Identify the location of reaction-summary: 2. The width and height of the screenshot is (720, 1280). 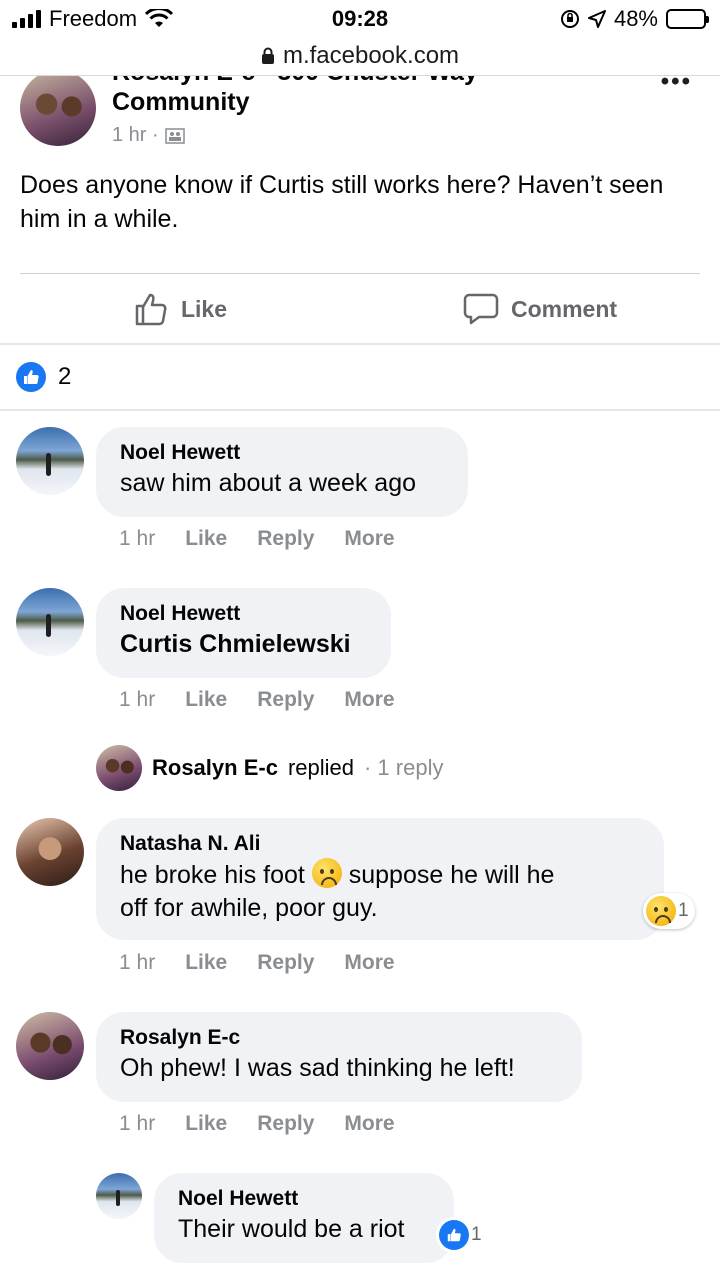
(43, 377).